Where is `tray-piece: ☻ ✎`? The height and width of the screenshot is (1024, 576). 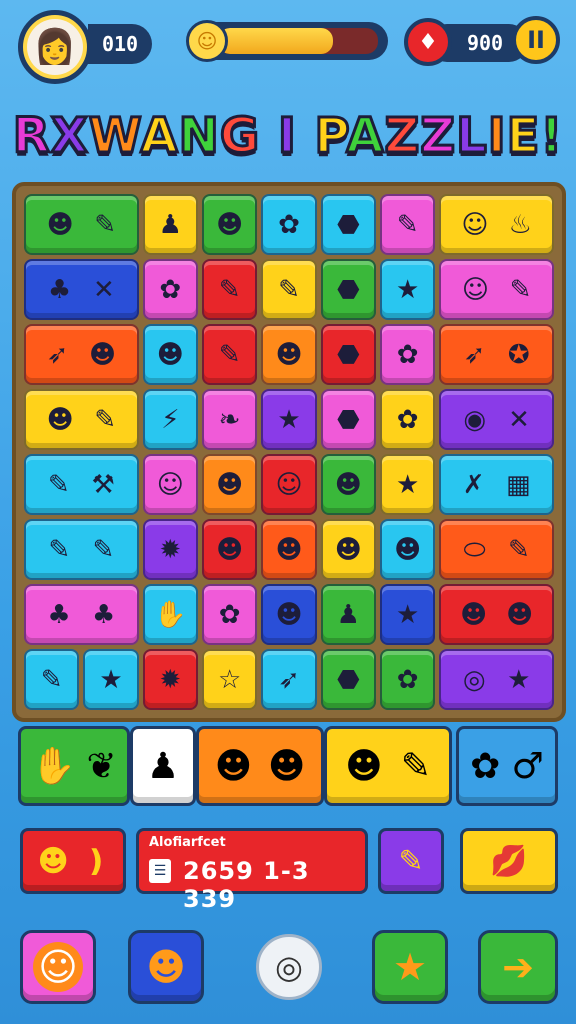
tray-piece: ☻ ✎ is located at coordinates (388, 766).